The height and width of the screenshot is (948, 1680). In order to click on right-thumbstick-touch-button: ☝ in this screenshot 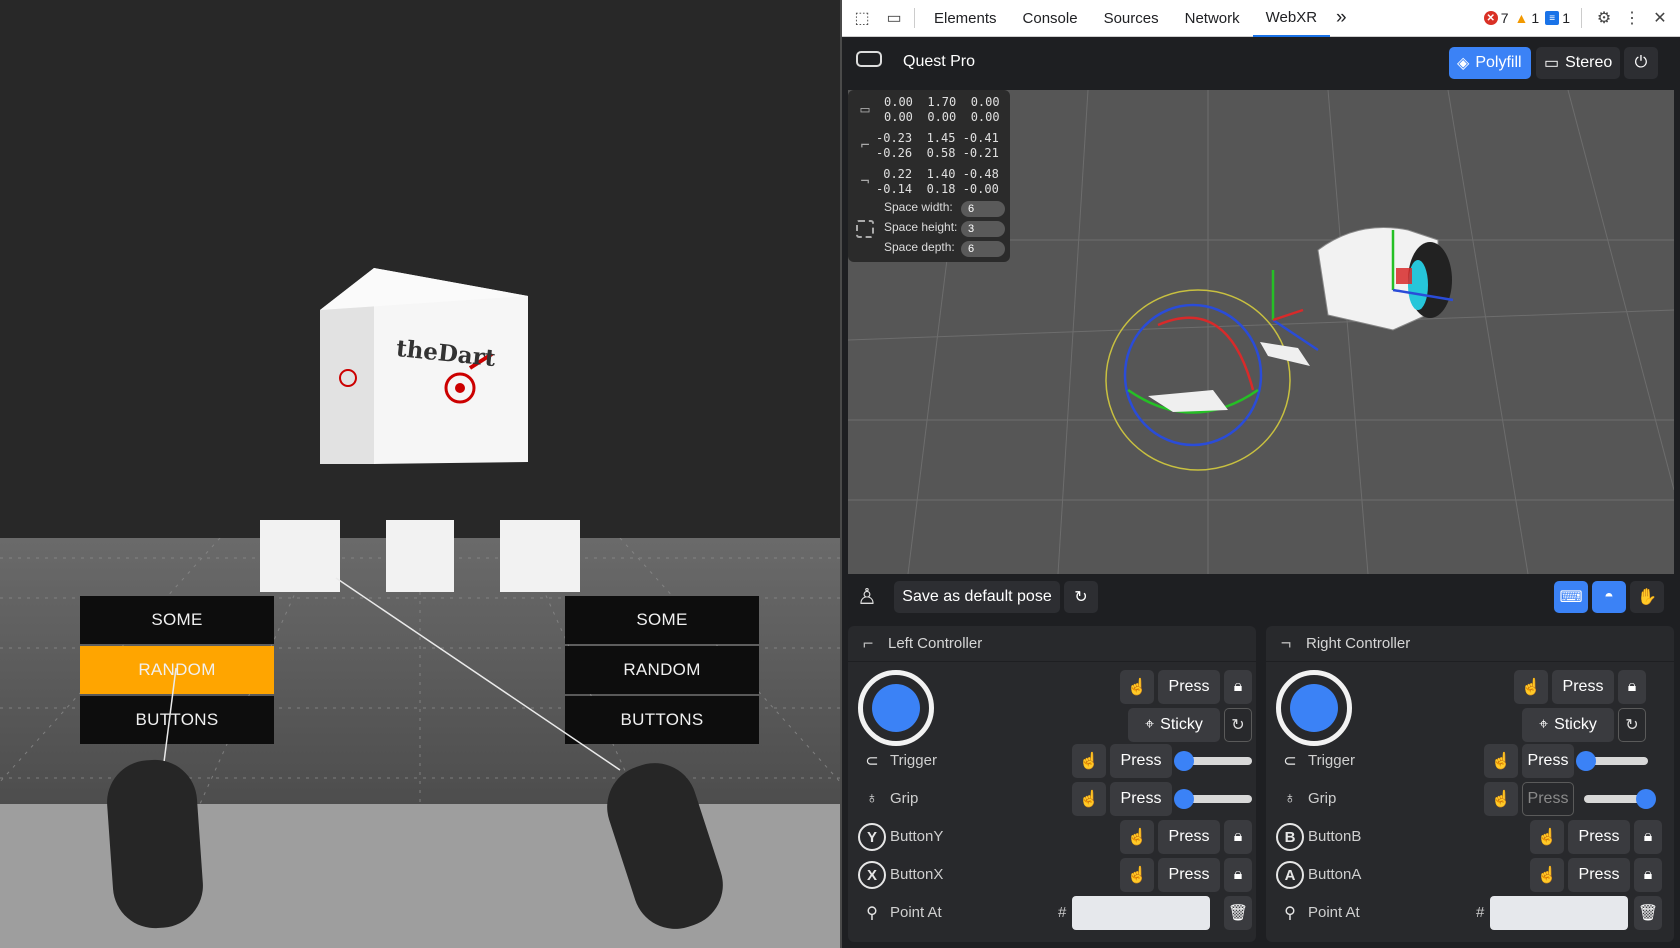, I will do `click(1531, 687)`.